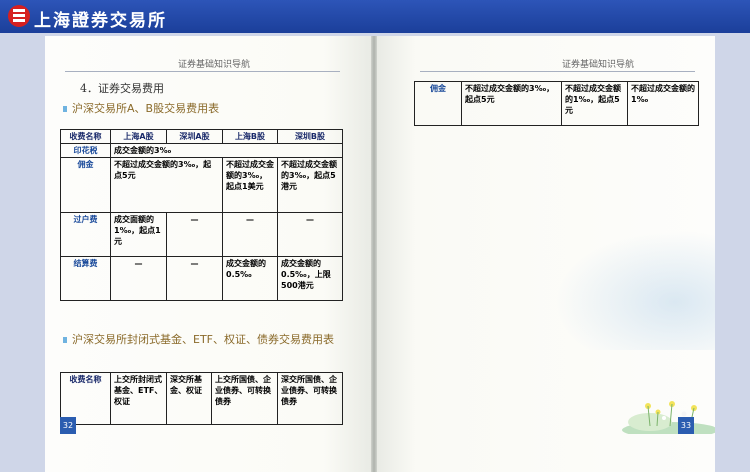 The image size is (750, 472). What do you see at coordinates (635, 290) in the screenshot?
I see `decorative-sky` at bounding box center [635, 290].